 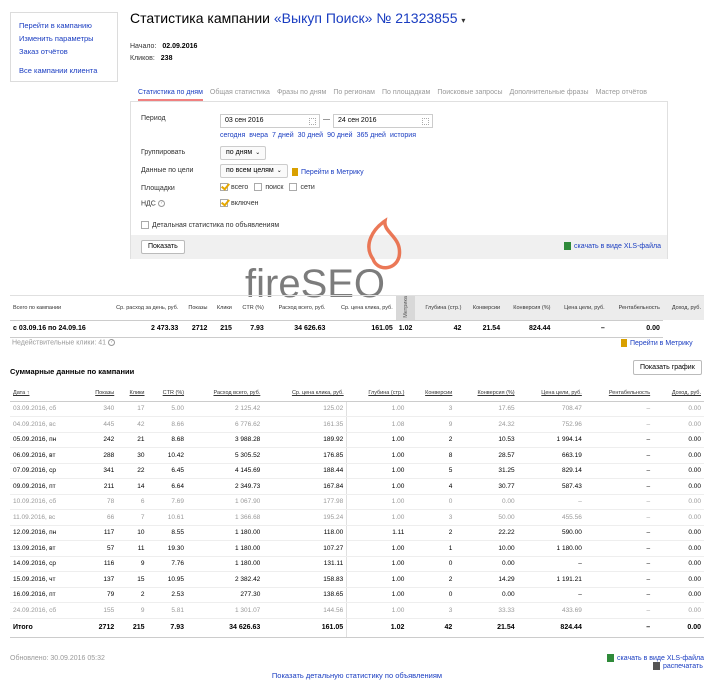 What do you see at coordinates (635, 328) in the screenshot?
I see `summary-cell-13: 0.00` at bounding box center [635, 328].